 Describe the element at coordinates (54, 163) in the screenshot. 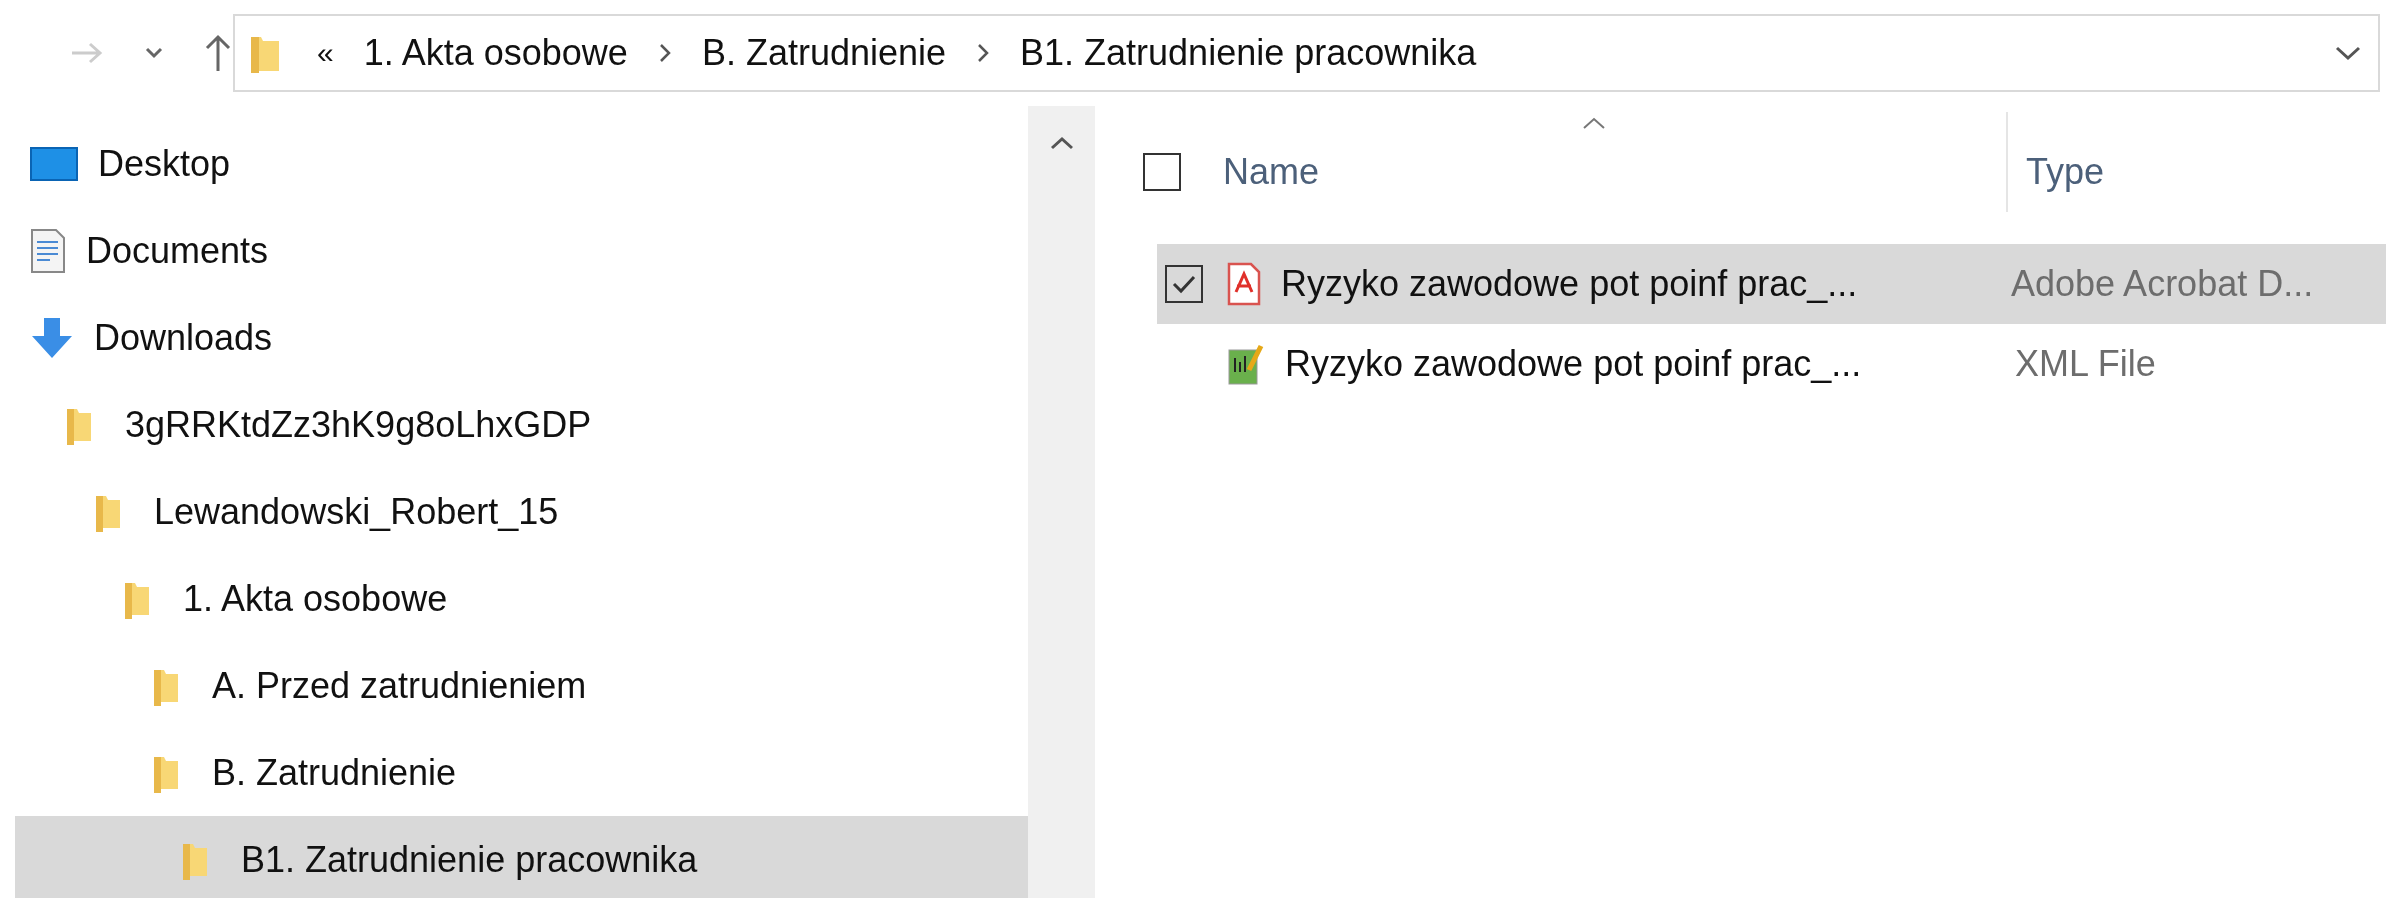

I see `monitor-icon` at that location.